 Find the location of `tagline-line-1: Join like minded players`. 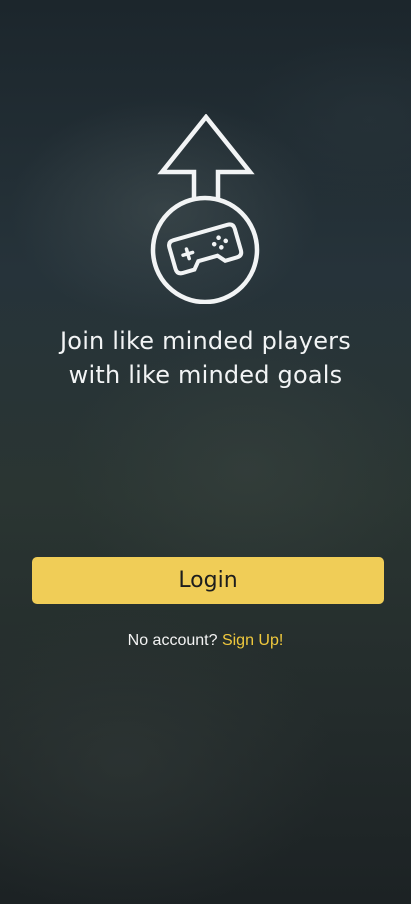

tagline-line-1: Join like minded players is located at coordinates (205, 341).